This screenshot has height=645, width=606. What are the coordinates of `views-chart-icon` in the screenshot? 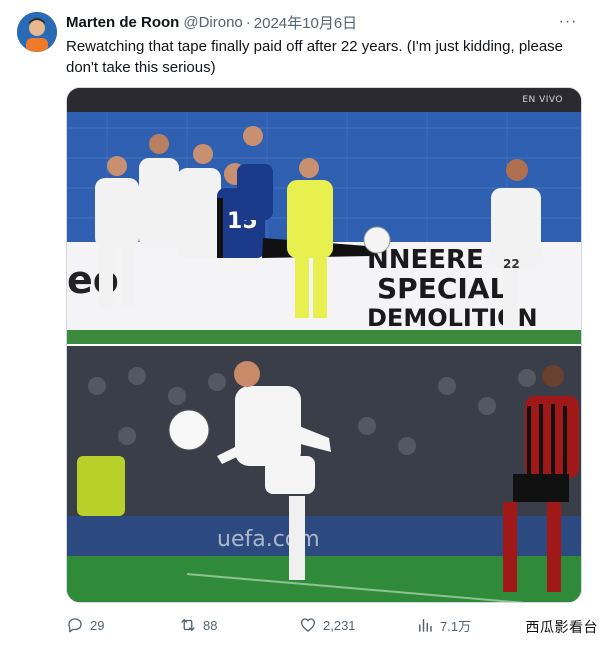 It's located at (425, 625).